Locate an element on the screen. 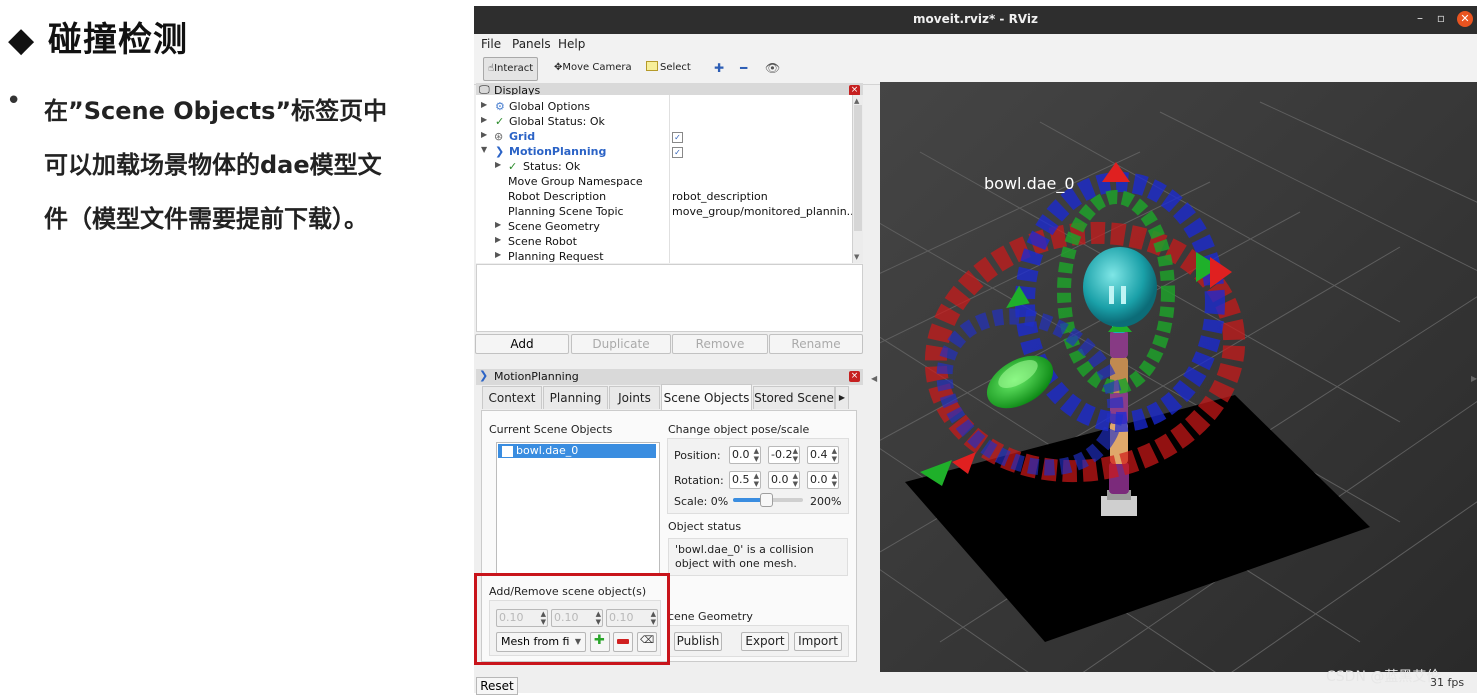  status-line-2: object with one mesh. is located at coordinates (736, 563).